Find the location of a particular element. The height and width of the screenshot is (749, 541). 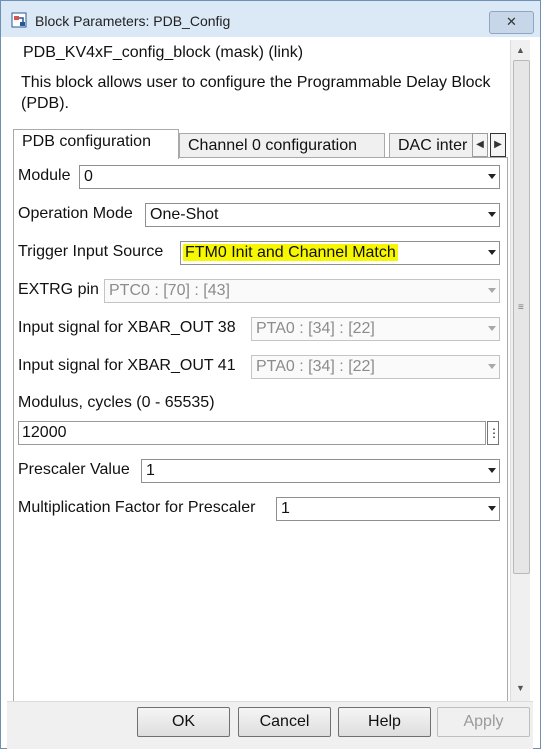

tab-label: DAC inter is located at coordinates (433, 145).